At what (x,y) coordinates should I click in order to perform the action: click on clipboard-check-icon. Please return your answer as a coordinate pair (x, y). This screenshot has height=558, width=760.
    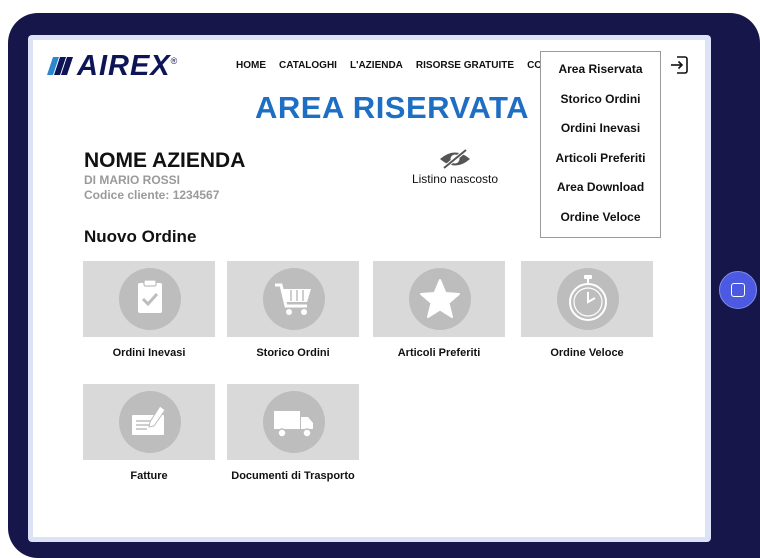
    Looking at the image, I should click on (150, 296).